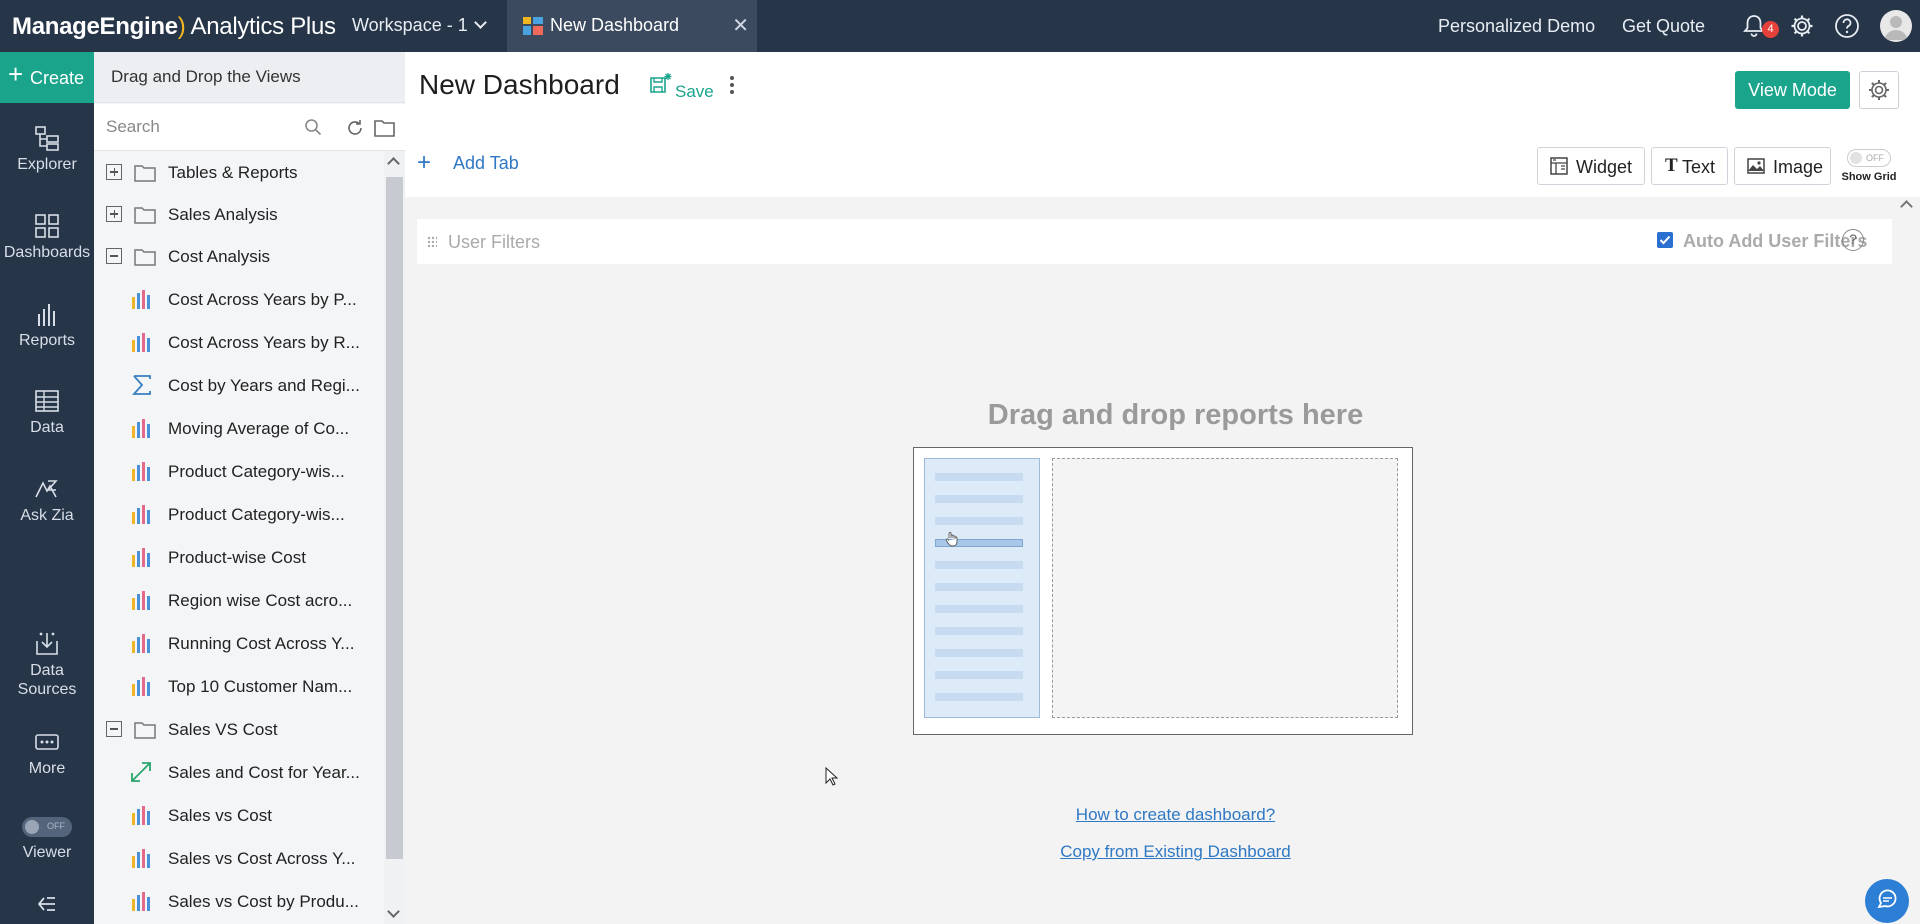 This screenshot has height=924, width=1920. I want to click on nav-reports: Reports, so click(47, 325).